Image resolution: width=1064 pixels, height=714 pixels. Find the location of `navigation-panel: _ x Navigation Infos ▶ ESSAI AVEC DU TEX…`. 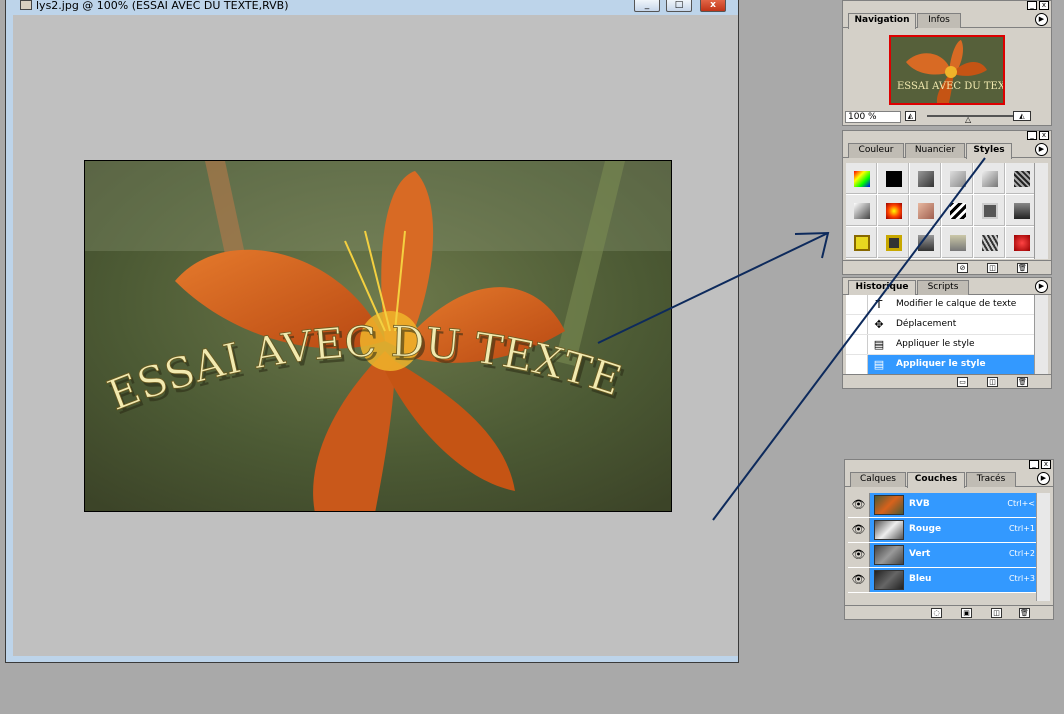

navigation-panel: _ x Navigation Infos ▶ ESSAI AVEC DU TEX… is located at coordinates (947, 63).